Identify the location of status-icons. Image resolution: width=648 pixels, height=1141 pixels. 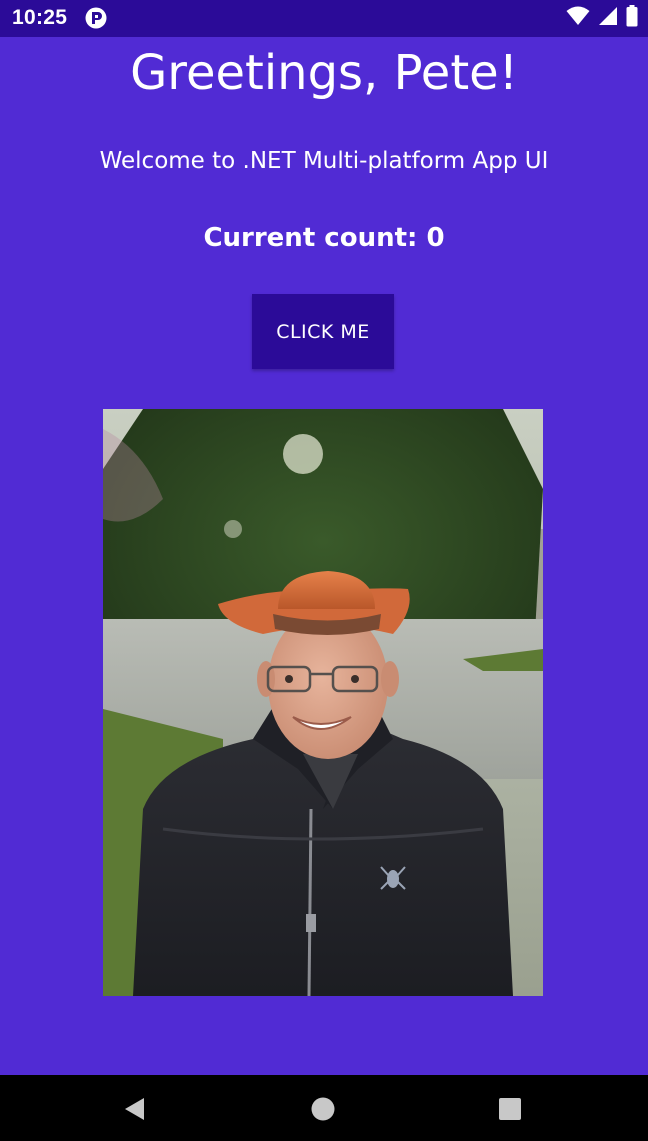
(602, 18).